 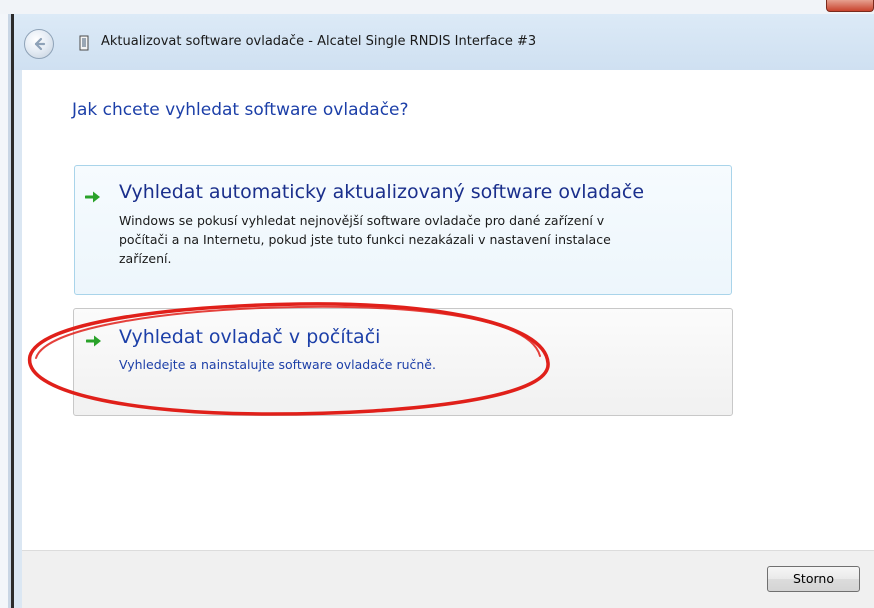 I want to click on window-top-edge, so click(x=437, y=7).